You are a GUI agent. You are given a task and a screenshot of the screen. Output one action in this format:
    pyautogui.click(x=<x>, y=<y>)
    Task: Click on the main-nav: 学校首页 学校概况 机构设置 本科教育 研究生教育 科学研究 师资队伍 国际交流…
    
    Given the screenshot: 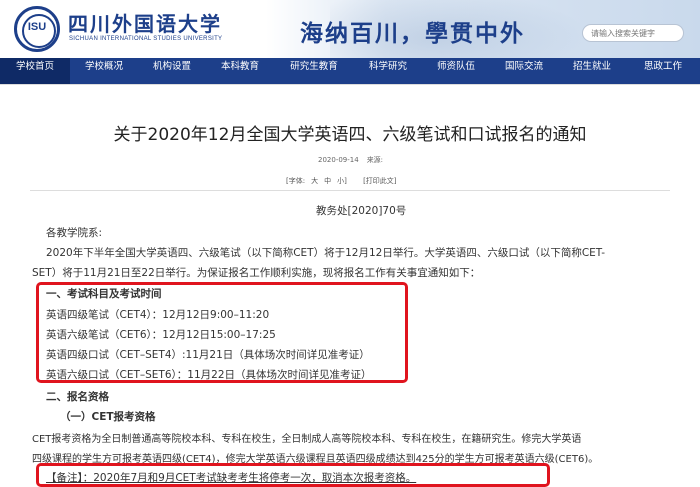 What is the action you would take?
    pyautogui.click(x=350, y=71)
    